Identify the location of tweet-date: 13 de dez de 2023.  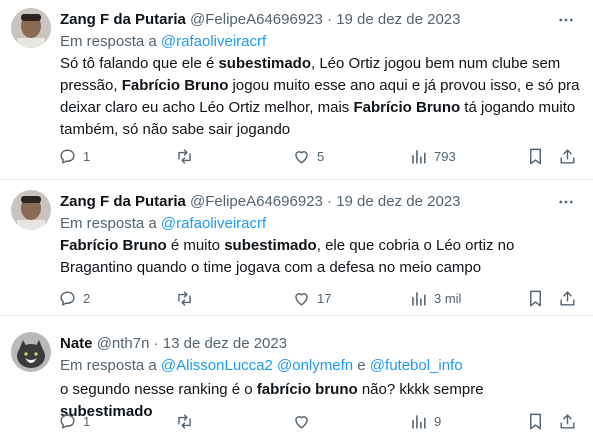
(225, 343).